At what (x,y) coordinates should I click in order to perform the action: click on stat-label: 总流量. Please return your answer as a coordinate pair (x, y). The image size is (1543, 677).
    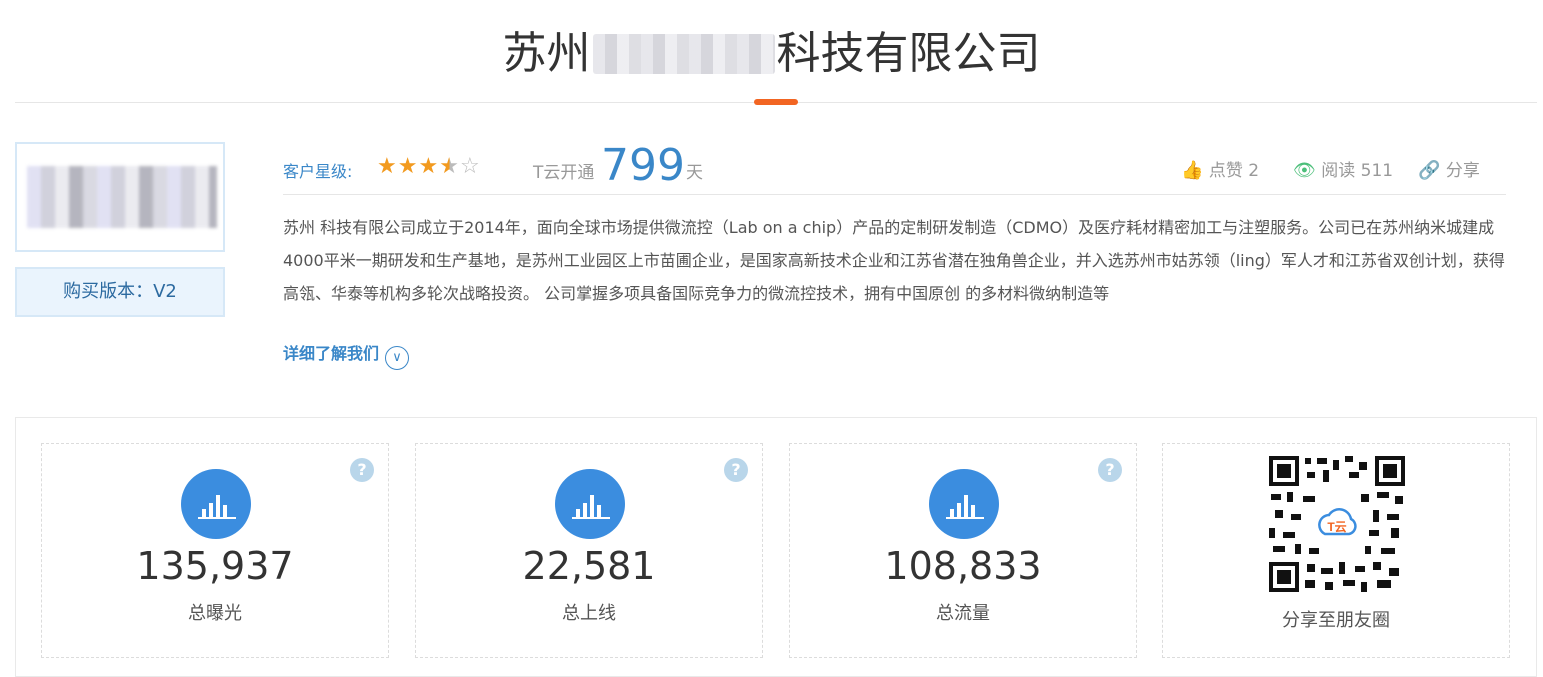
    Looking at the image, I should click on (963, 613).